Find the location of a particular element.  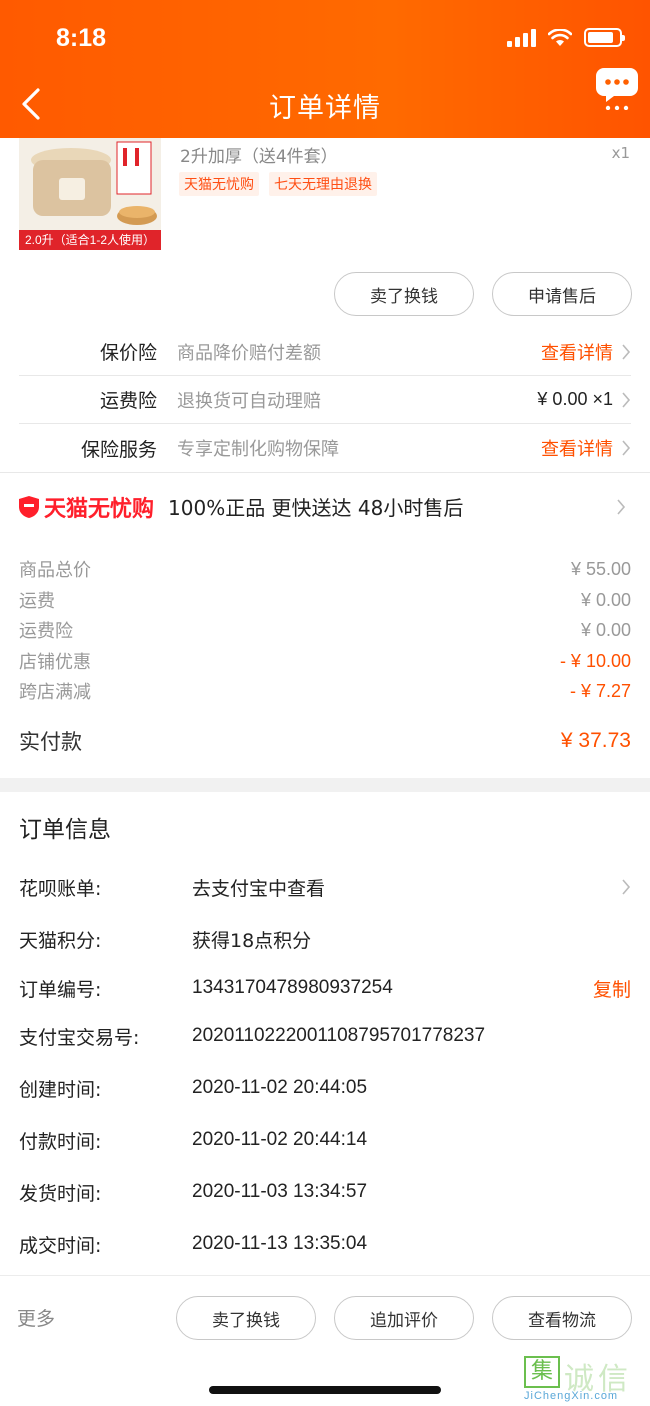

info-value: 2020110222001108795701778237 is located at coordinates (339, 1035).